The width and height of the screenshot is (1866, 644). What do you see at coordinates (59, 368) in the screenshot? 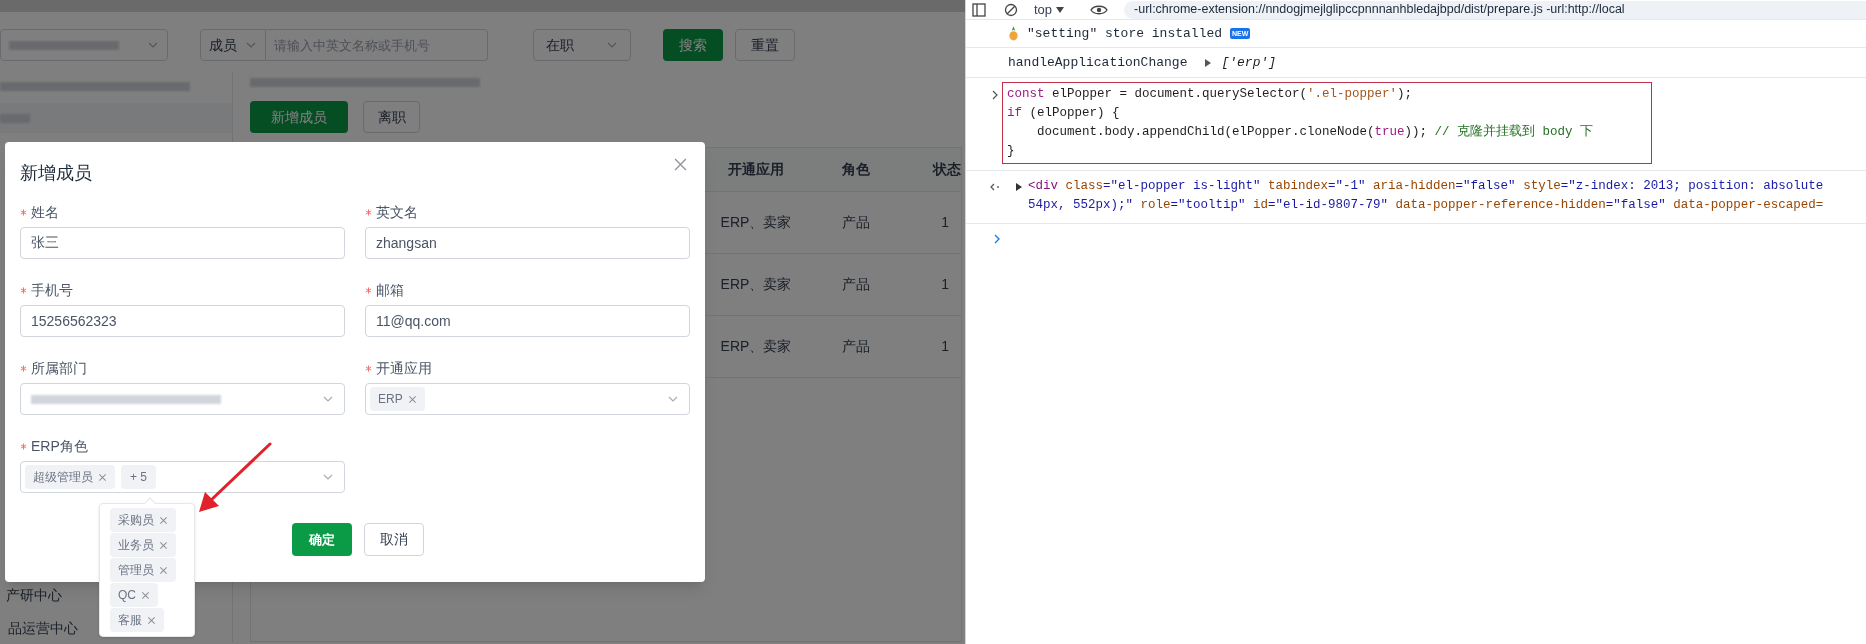
I see `field-label: 所属部门` at bounding box center [59, 368].